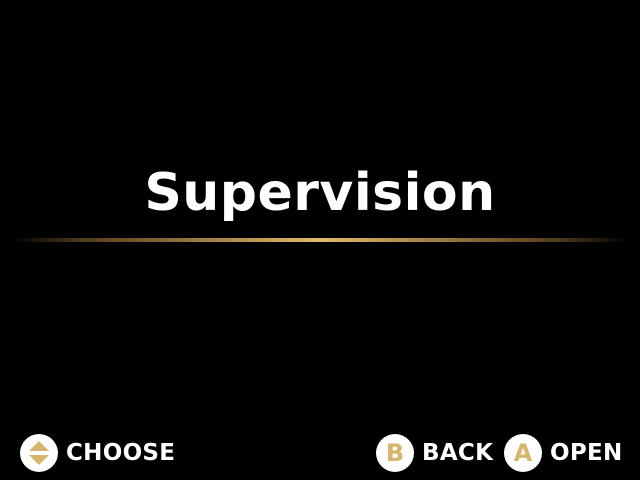  What do you see at coordinates (121, 453) in the screenshot?
I see `choose-label: CHOOSE` at bounding box center [121, 453].